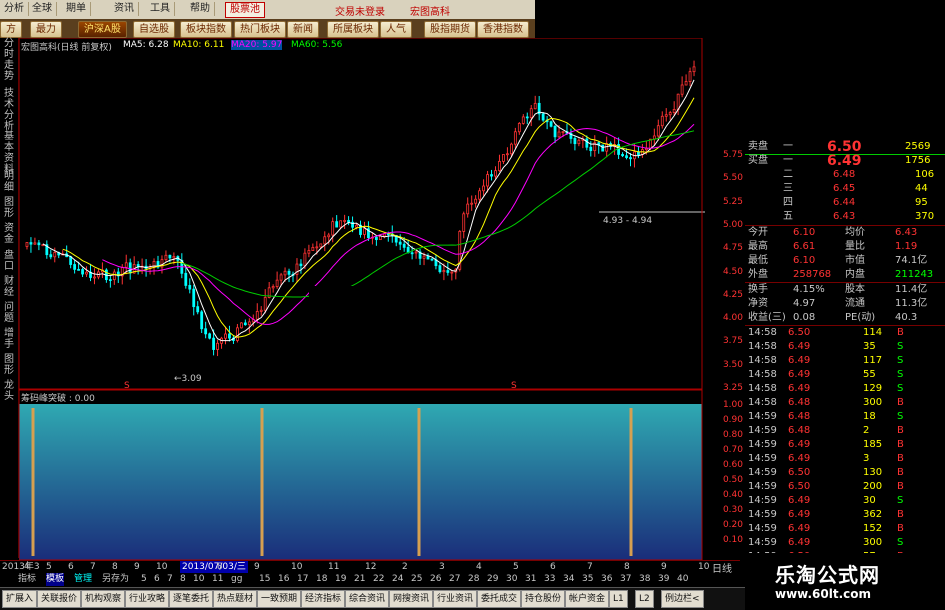 The image size is (945, 610). What do you see at coordinates (83, 579) in the screenshot?
I see `indicator-tab-2: 管理` at bounding box center [83, 579].